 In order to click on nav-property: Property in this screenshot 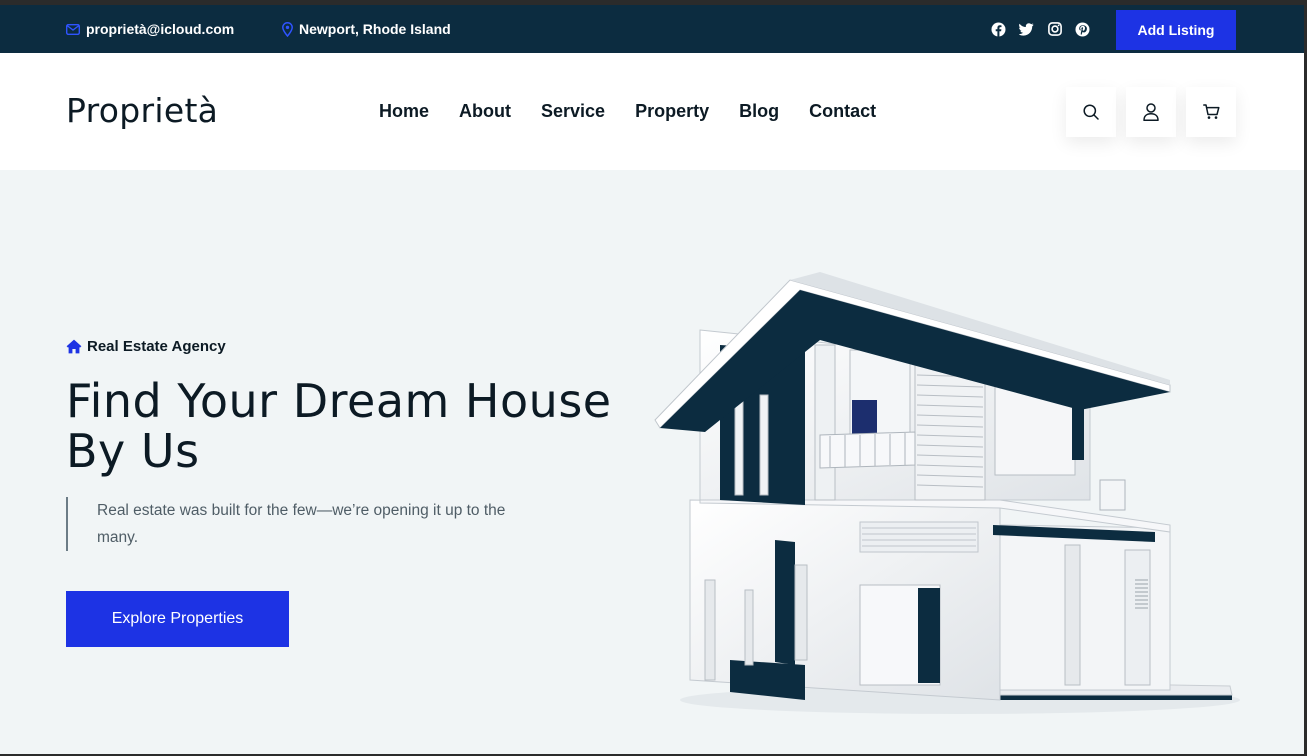, I will do `click(672, 111)`.